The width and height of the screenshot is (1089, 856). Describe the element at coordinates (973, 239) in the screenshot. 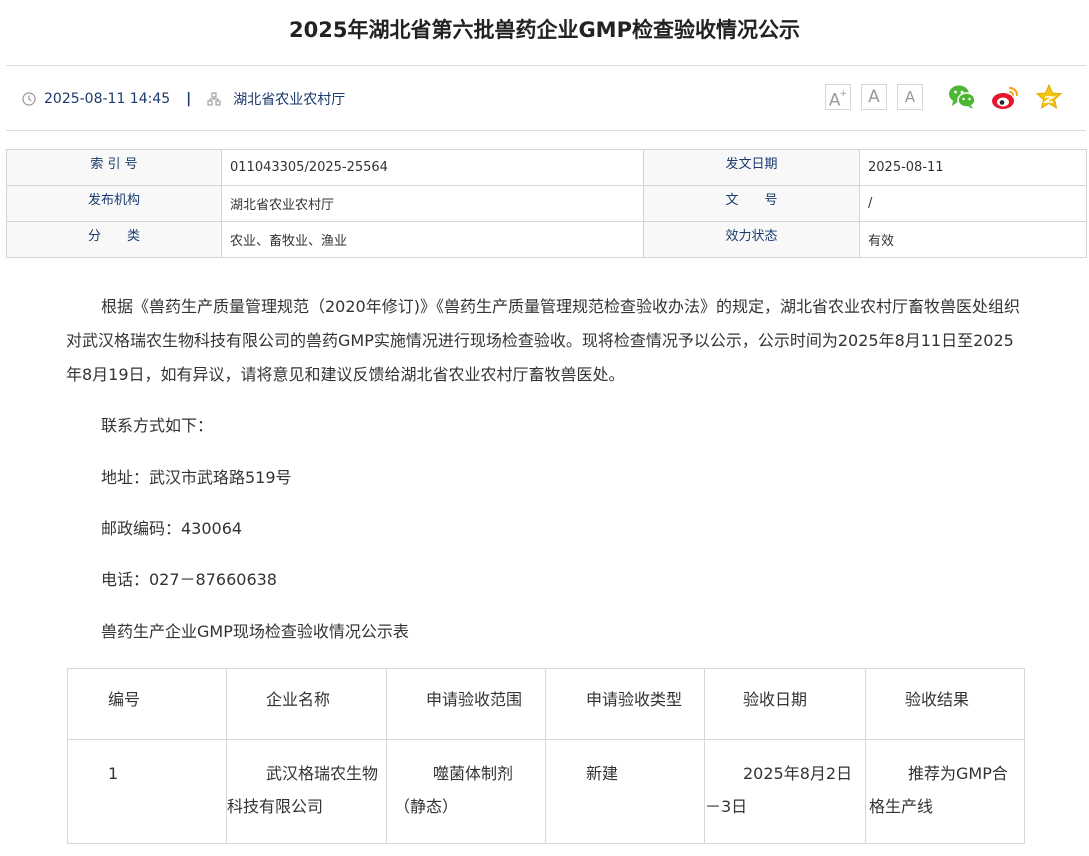

I see `info-value: 有效` at that location.